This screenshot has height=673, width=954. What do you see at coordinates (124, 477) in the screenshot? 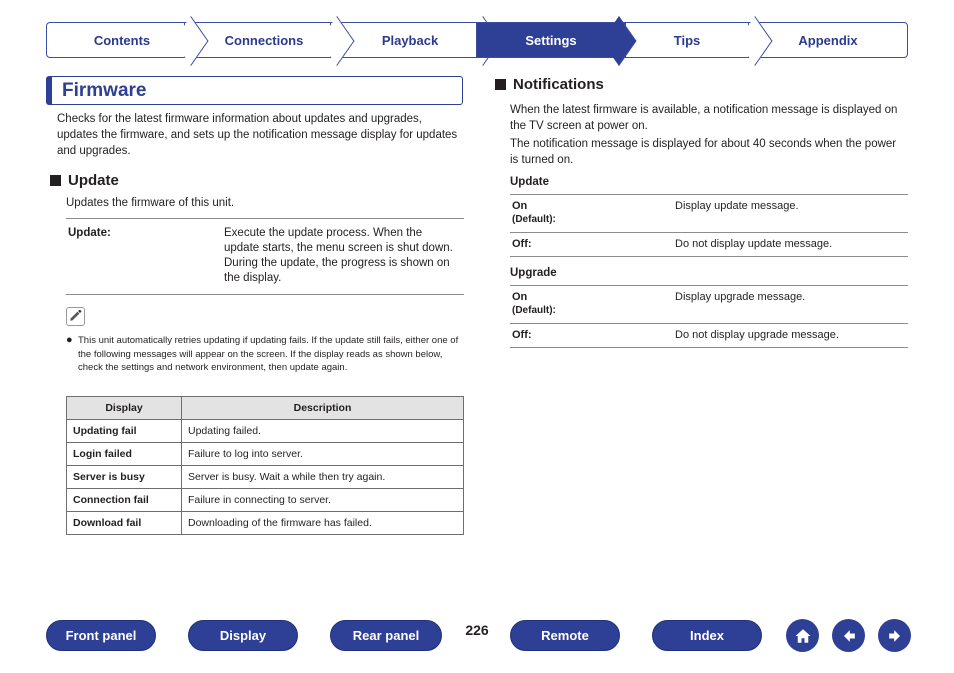
I see `cell-display: Server is busy` at bounding box center [124, 477].